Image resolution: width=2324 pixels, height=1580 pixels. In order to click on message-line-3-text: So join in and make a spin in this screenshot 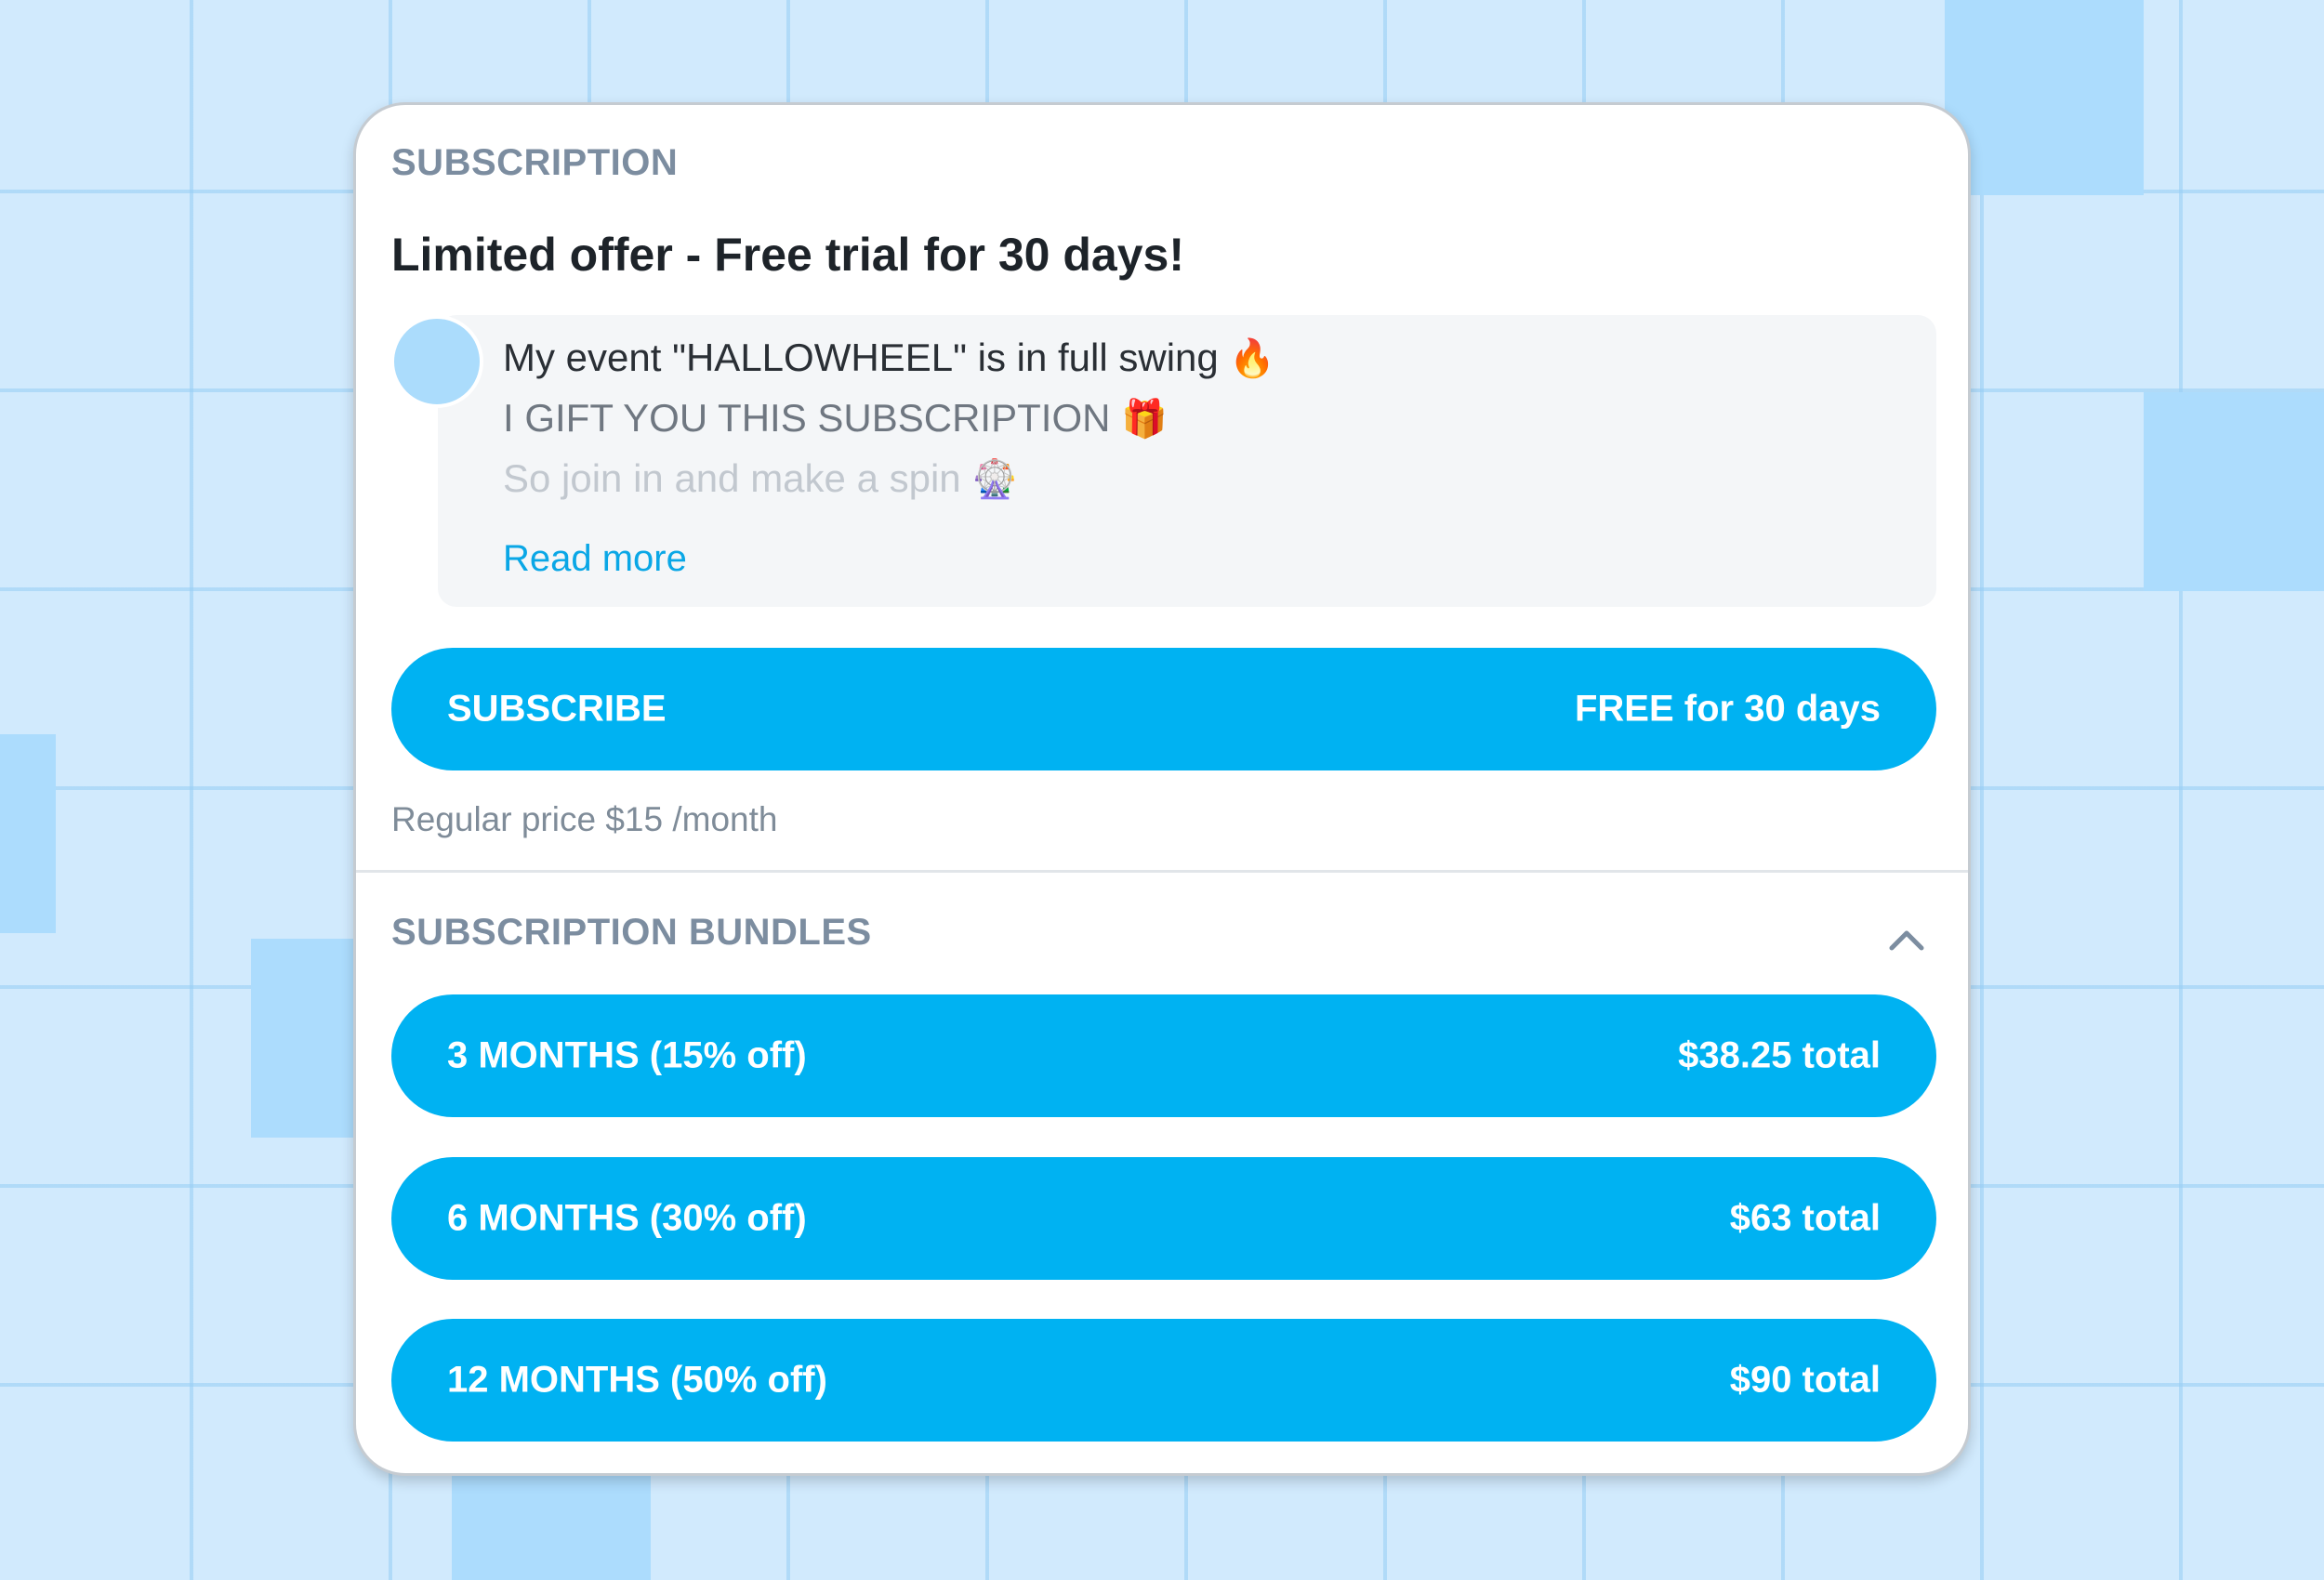, I will do `click(732, 478)`.